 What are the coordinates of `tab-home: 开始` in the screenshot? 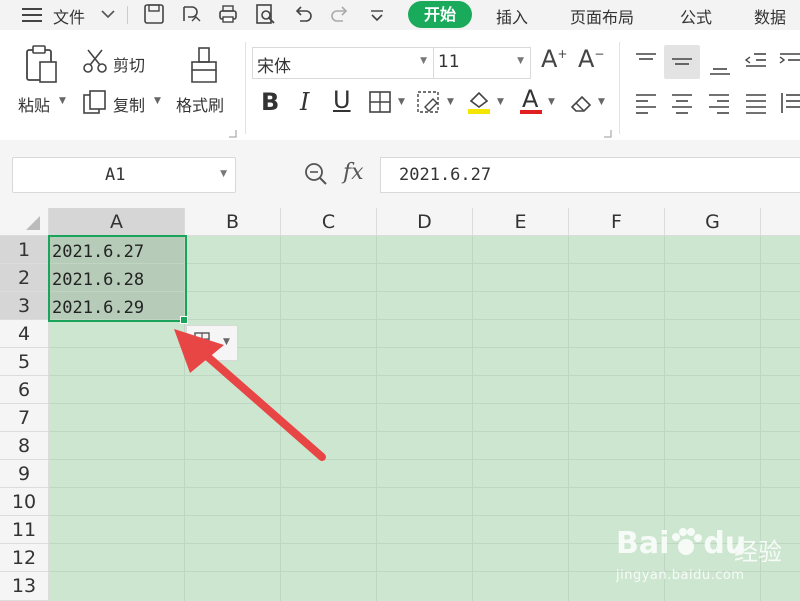 It's located at (440, 14).